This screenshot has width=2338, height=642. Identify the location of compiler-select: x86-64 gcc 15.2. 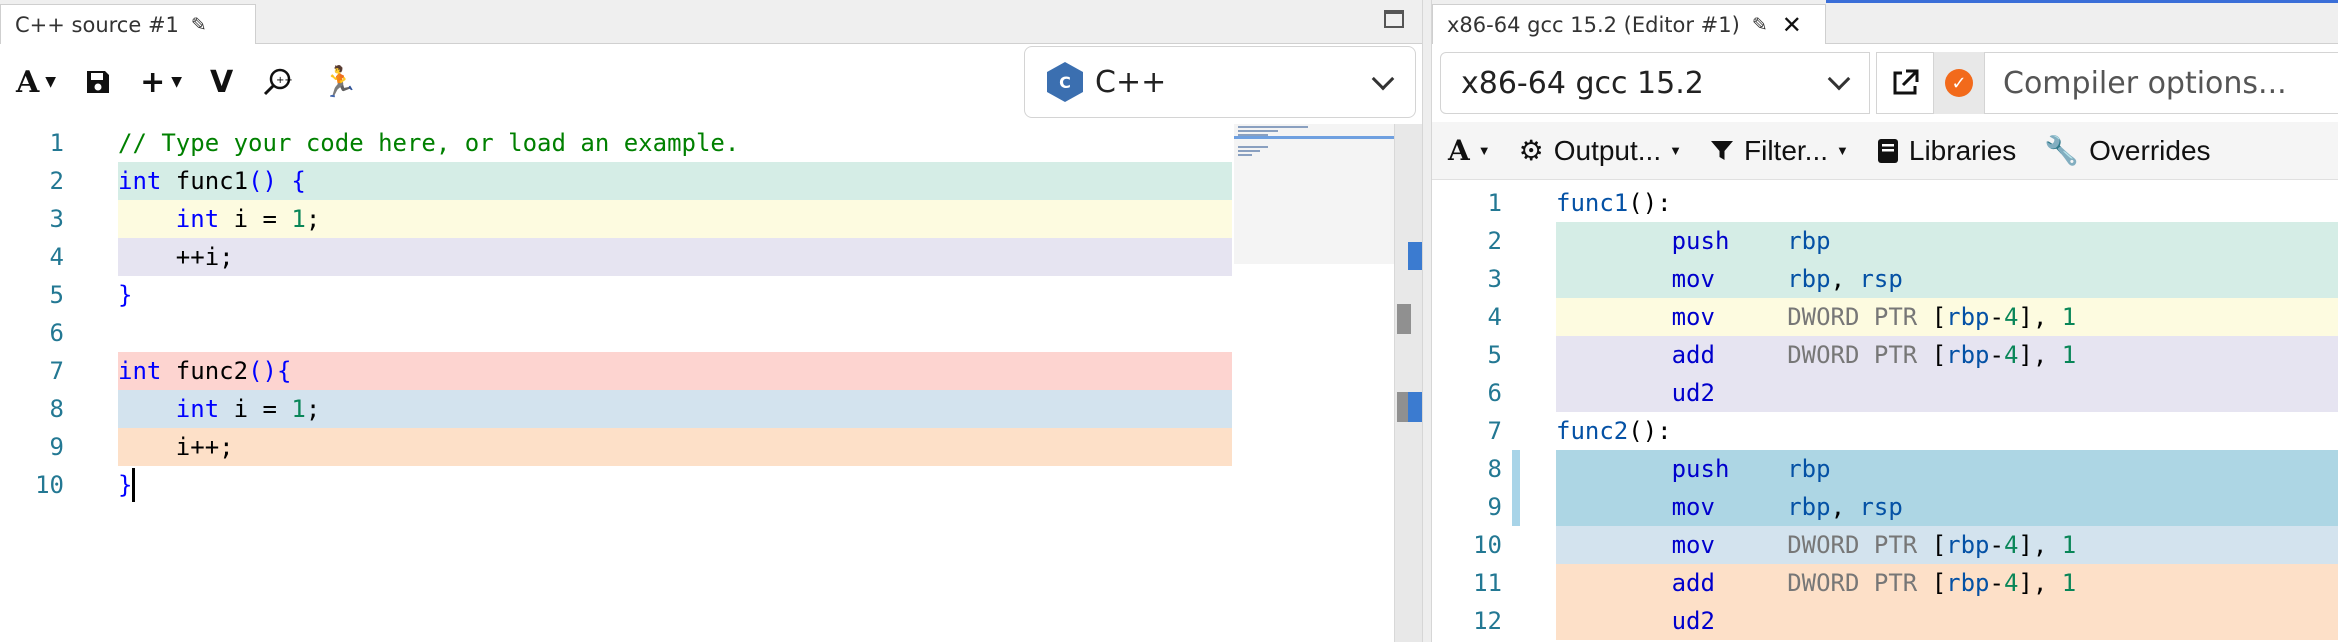
(1655, 83).